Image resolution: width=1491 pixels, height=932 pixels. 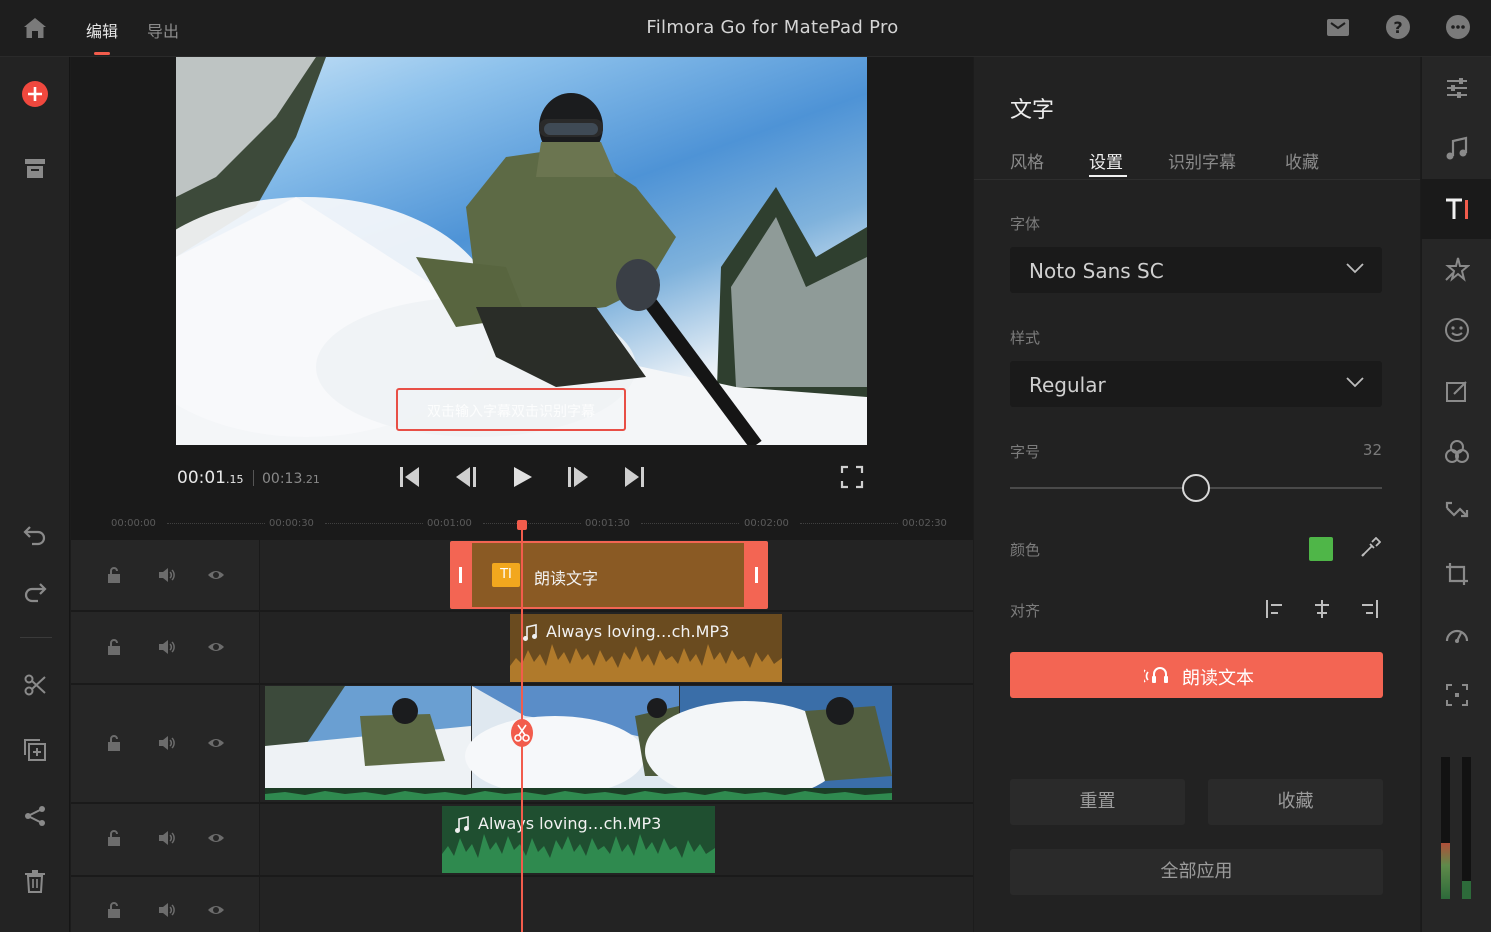 I want to click on text-clip-label: 朗读文字, so click(x=566, y=578).